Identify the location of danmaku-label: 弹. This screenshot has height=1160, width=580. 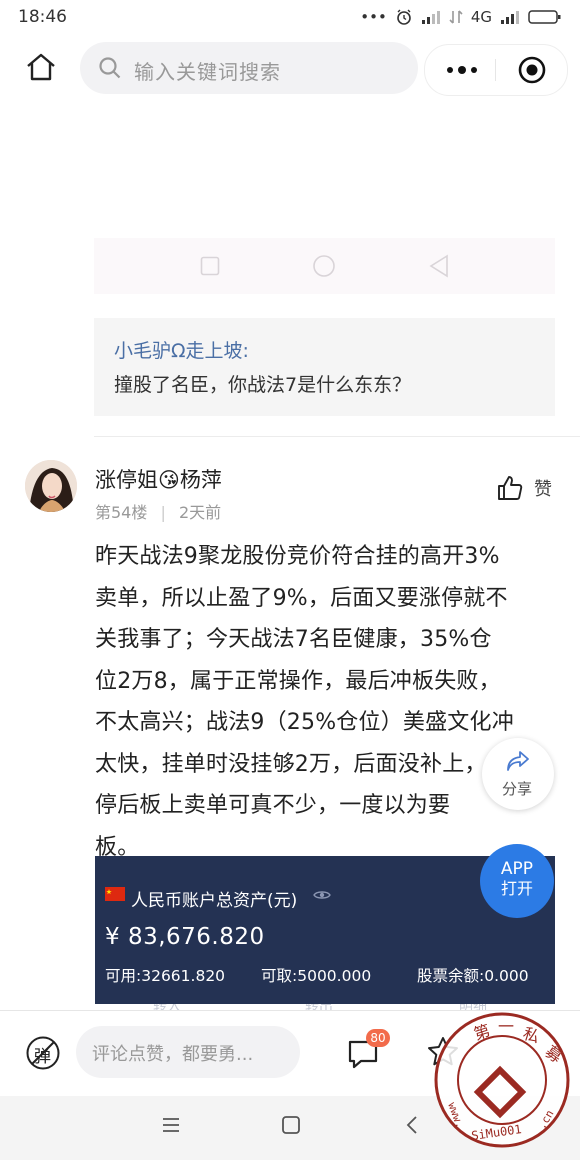
(42, 1057).